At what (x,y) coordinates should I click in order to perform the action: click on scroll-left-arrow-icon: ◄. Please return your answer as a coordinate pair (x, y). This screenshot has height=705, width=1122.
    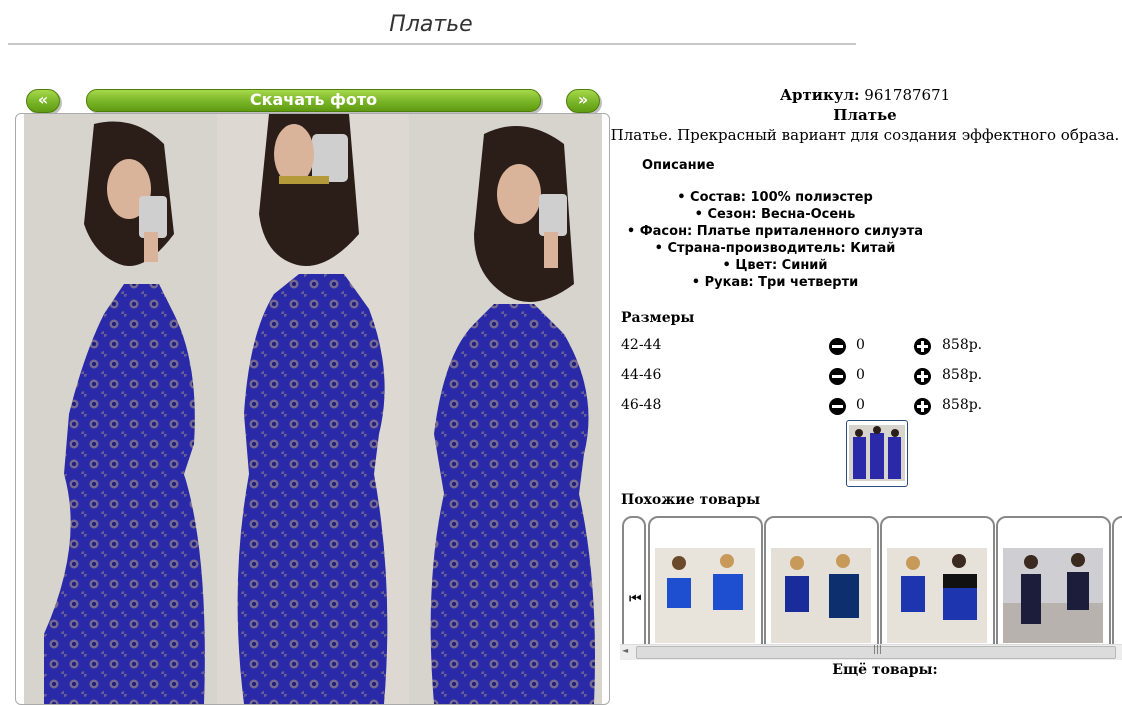
    Looking at the image, I should click on (625, 650).